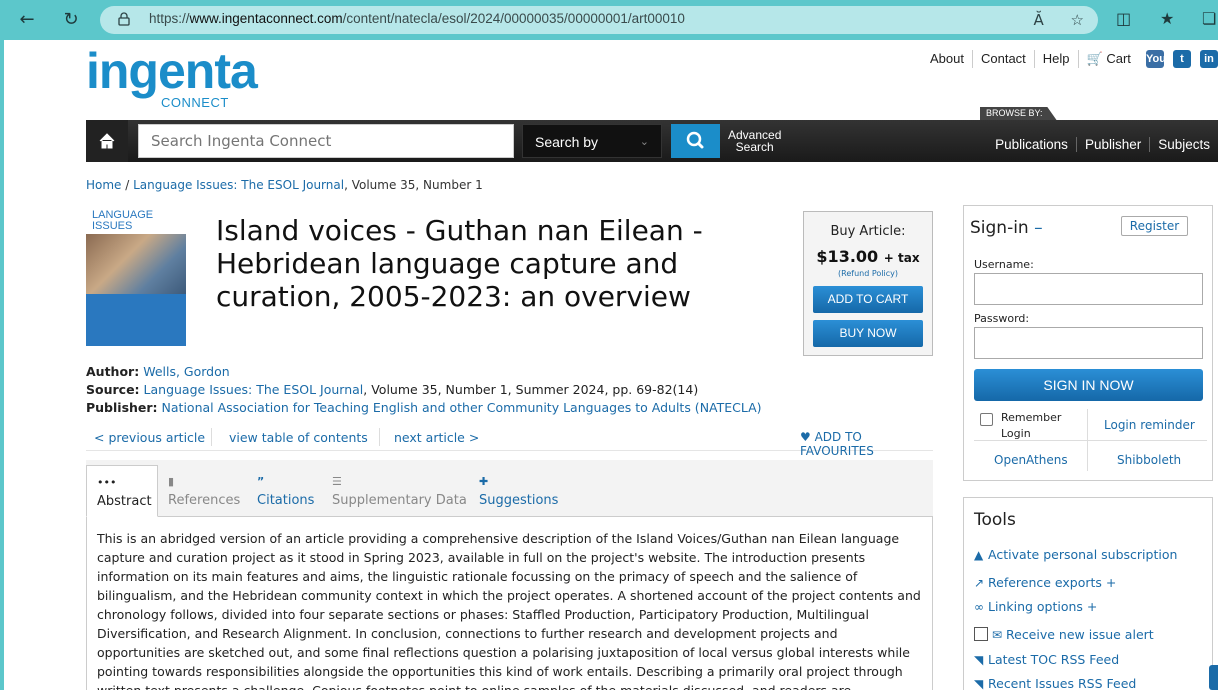  Describe the element at coordinates (997, 635) in the screenshot. I see `envelope-icon: ✉` at that location.